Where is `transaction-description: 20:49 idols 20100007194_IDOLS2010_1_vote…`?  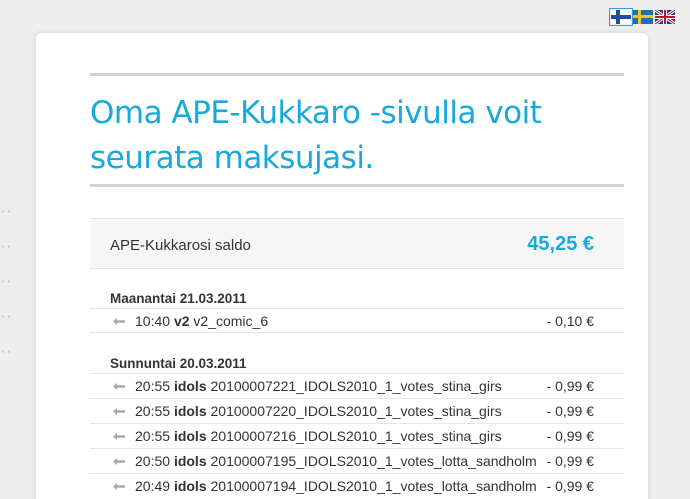
transaction-description: 20:49 idols 20100007194_IDOLS2010_1_vote… is located at coordinates (336, 486).